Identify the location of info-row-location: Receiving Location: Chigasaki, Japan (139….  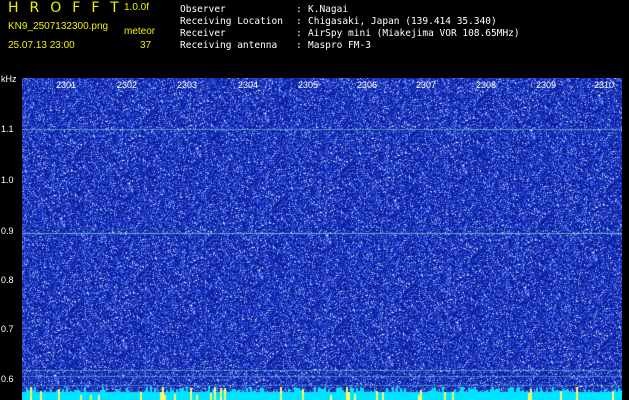
(338, 21).